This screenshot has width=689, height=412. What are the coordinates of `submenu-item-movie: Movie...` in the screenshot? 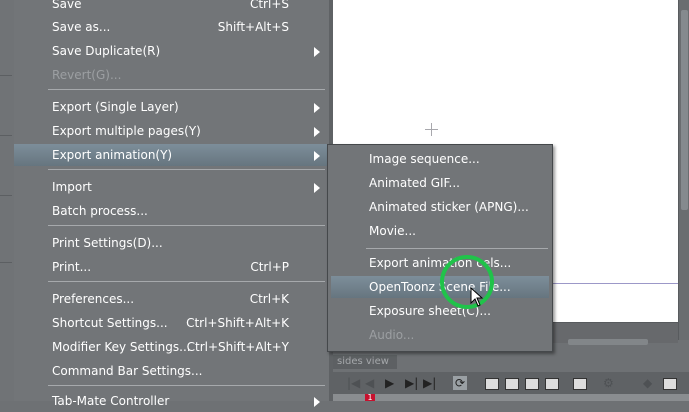 It's located at (439, 231).